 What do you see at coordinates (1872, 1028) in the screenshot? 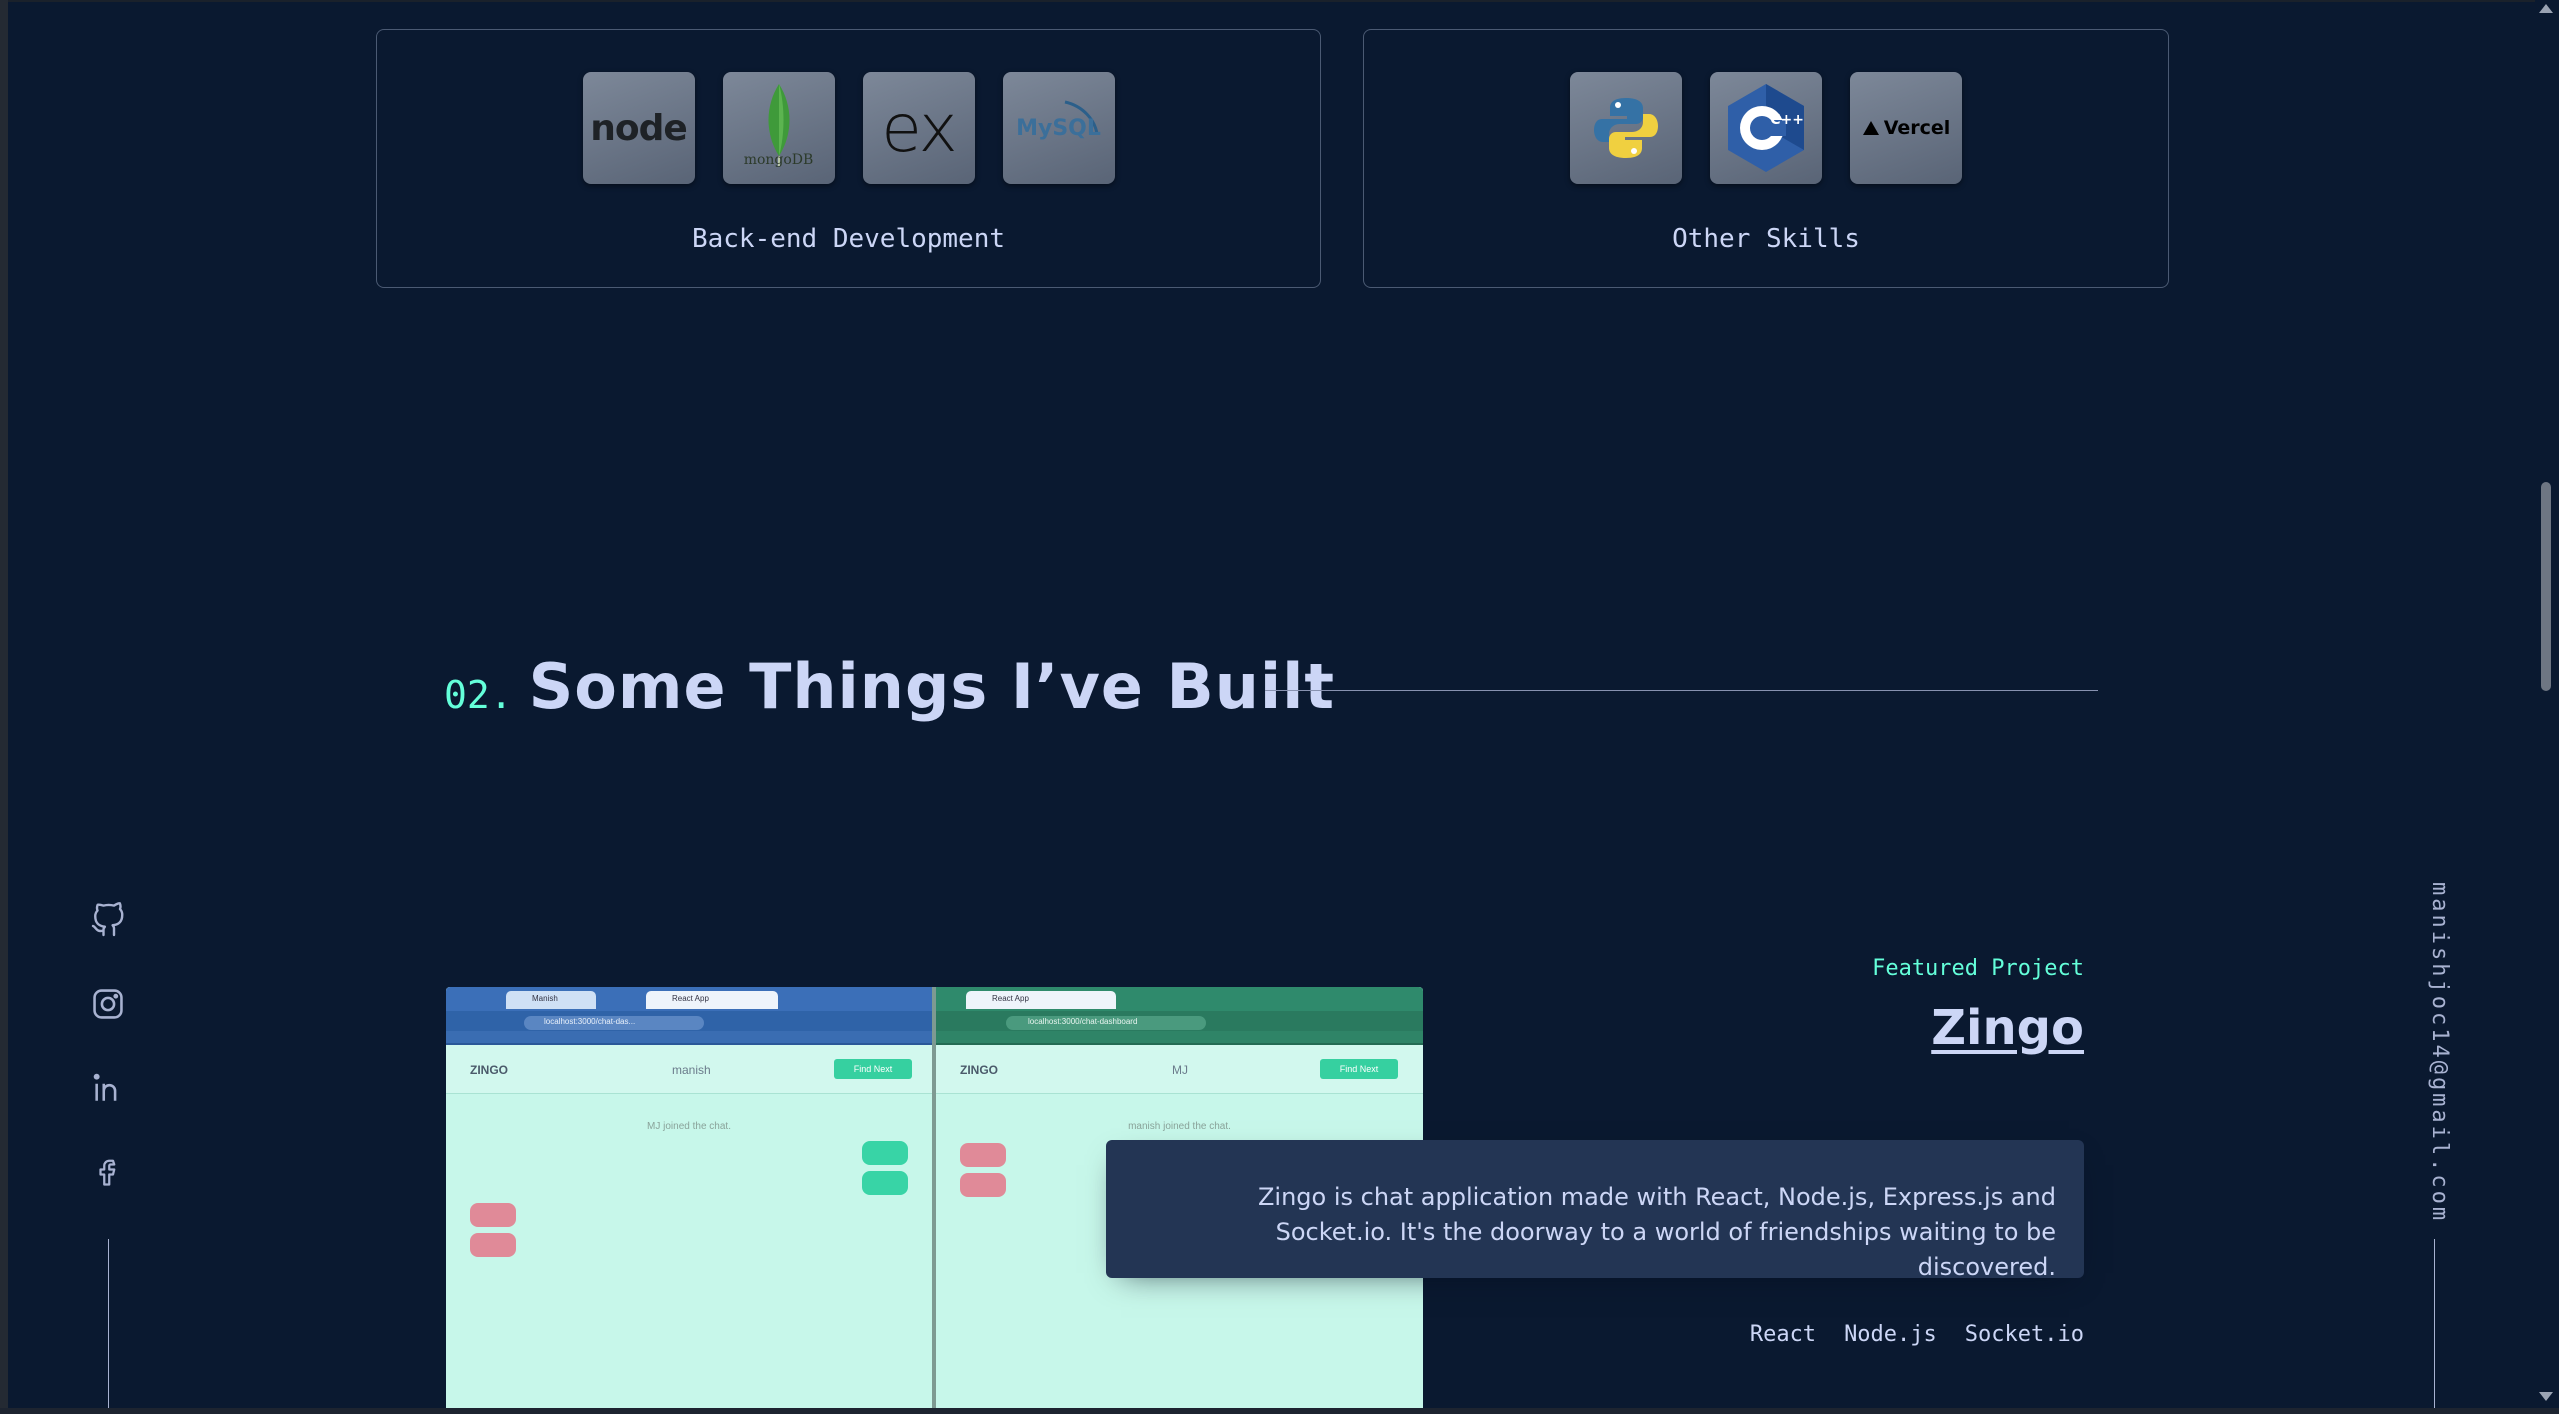
I see `project-title-link: Zingo` at bounding box center [1872, 1028].